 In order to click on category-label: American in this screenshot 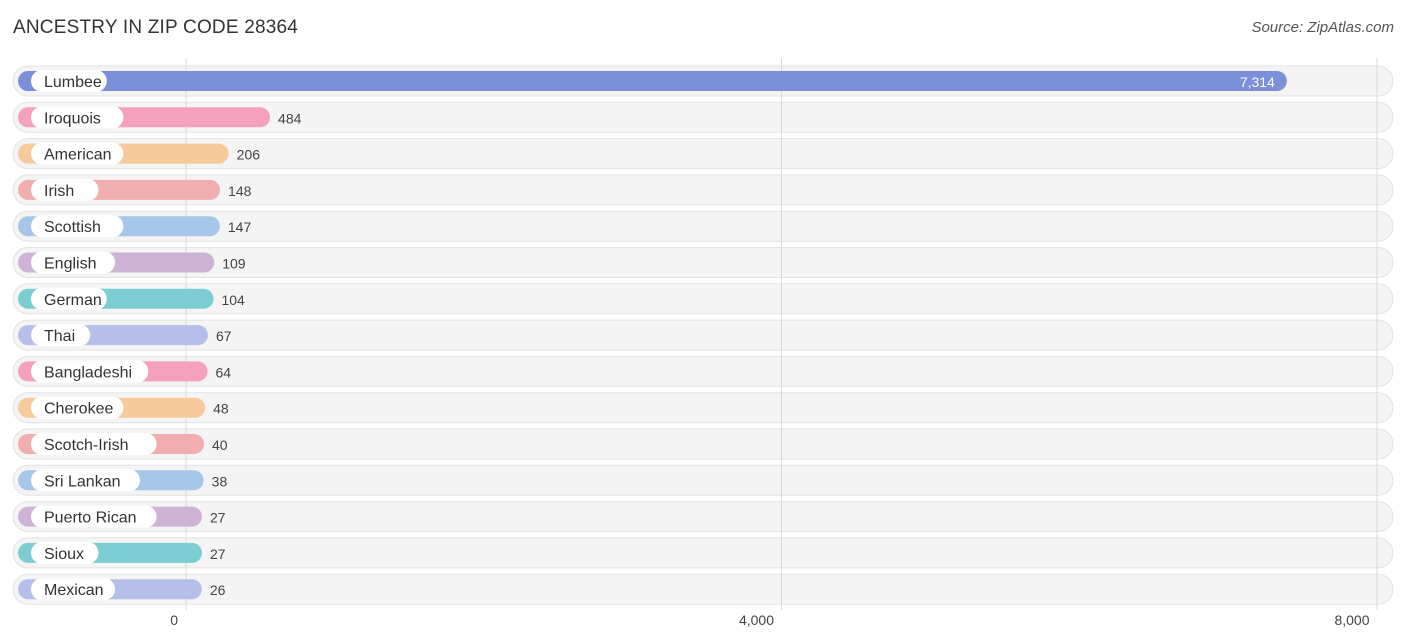, I will do `click(78, 155)`.